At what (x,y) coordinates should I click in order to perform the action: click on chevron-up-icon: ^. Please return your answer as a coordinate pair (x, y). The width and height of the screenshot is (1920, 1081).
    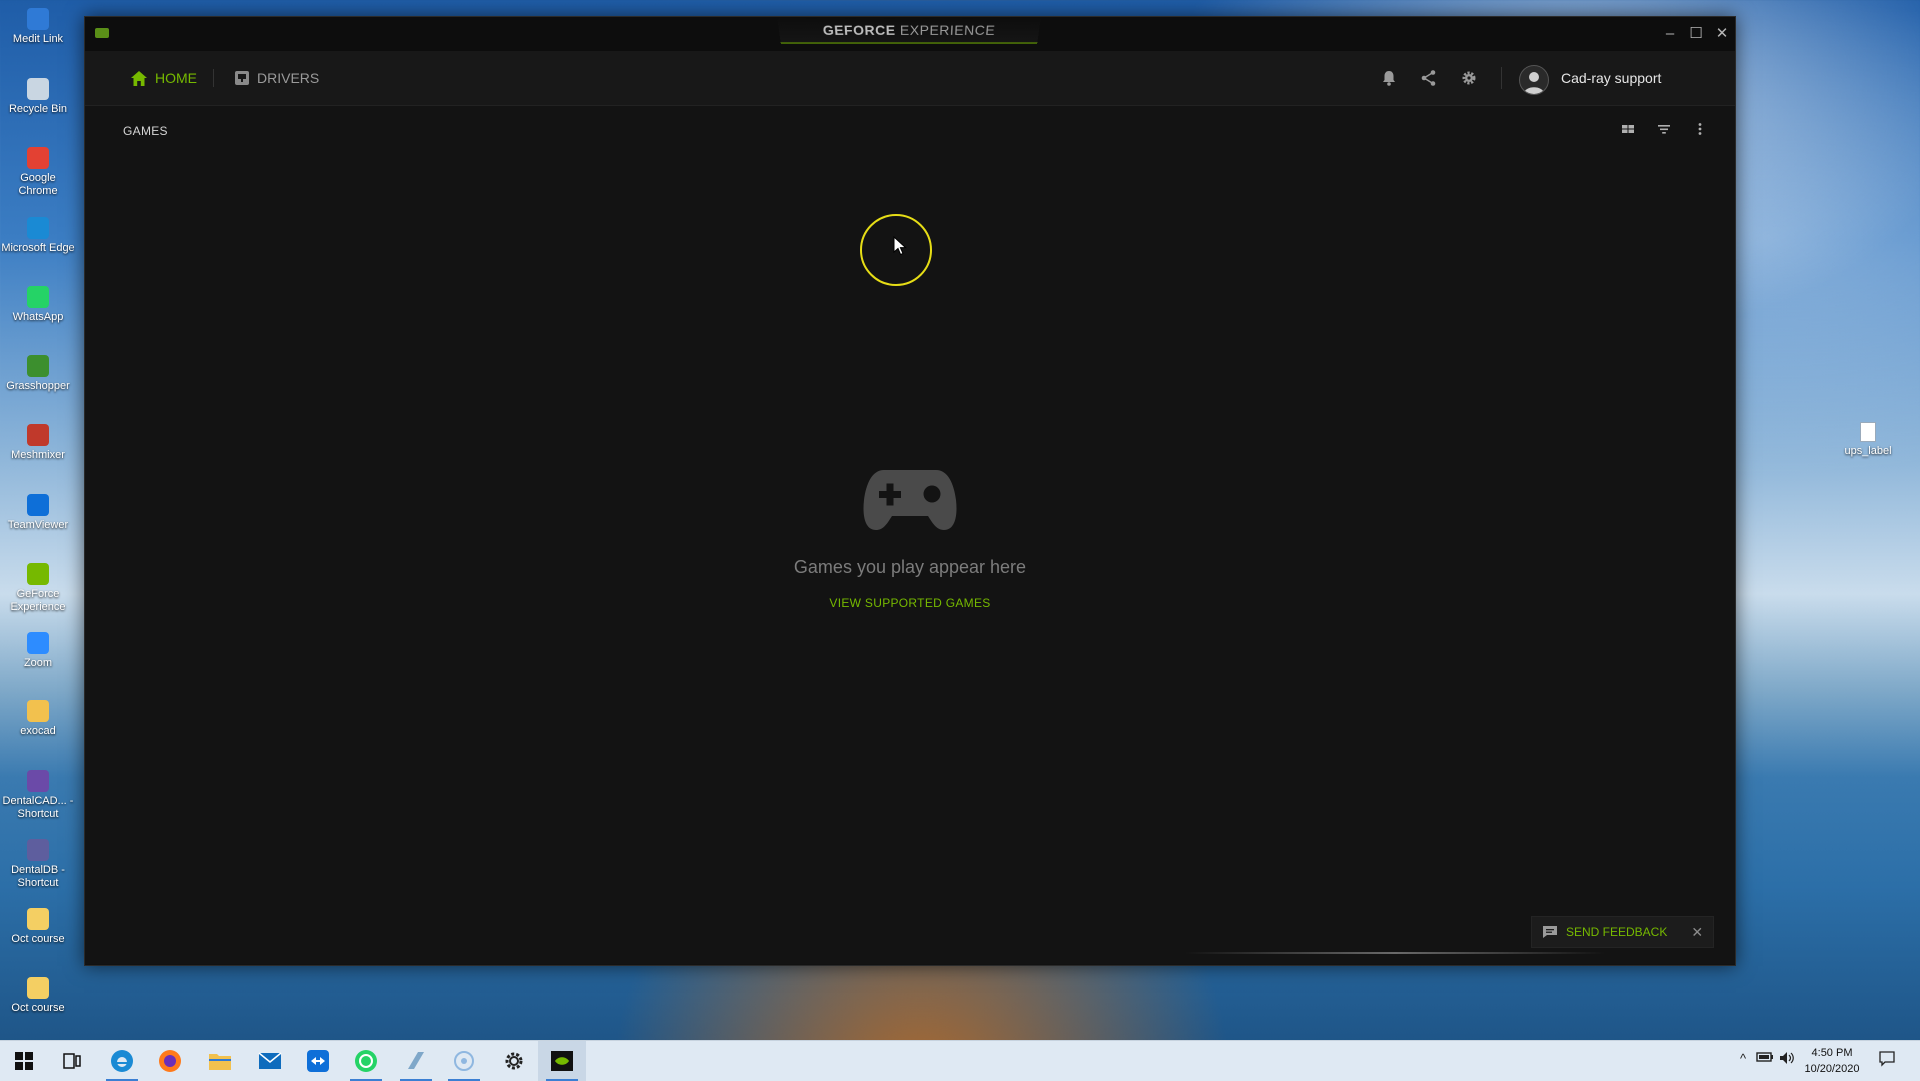
    Looking at the image, I should click on (1743, 1058).